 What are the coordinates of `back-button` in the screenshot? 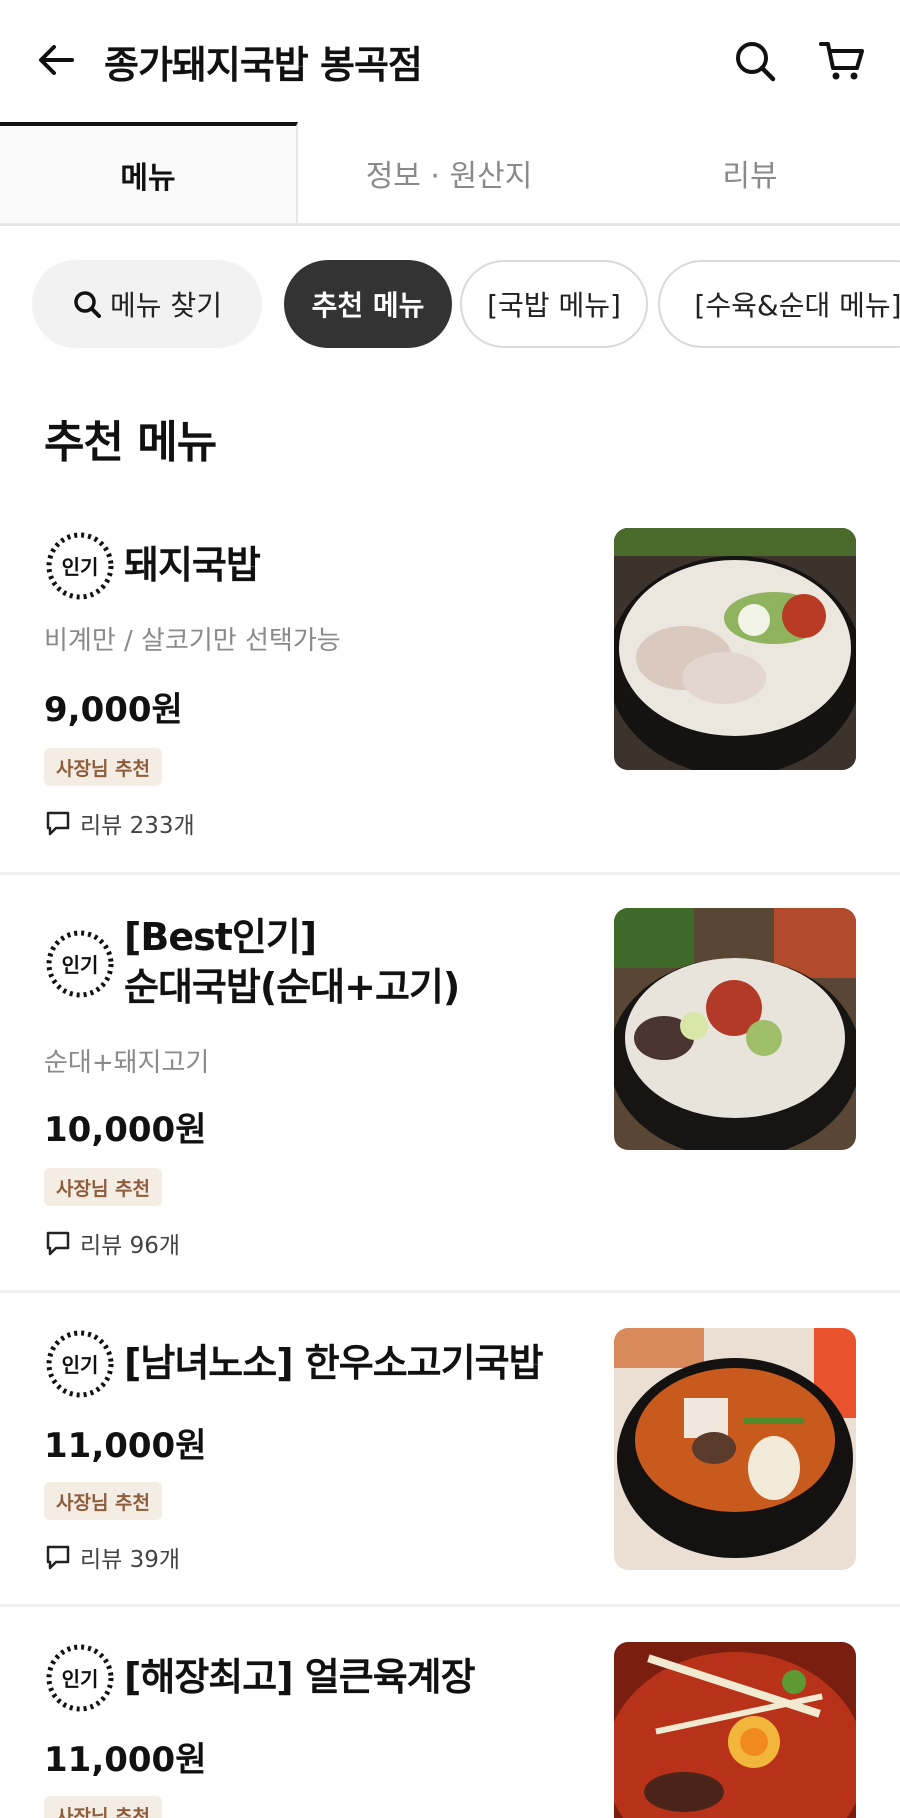 It's located at (56, 60).